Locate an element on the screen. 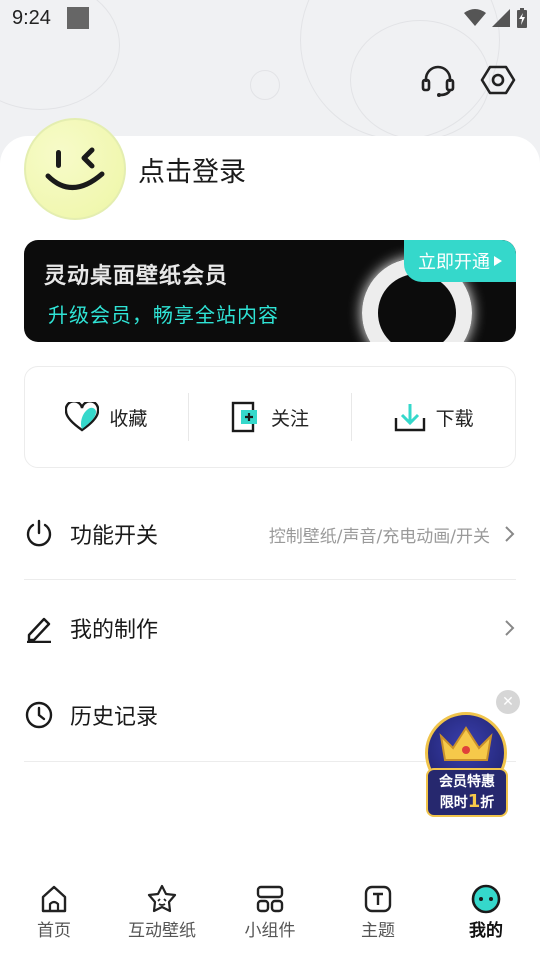 This screenshot has height=960, width=540. tab-label: 小组件 is located at coordinates (270, 931).